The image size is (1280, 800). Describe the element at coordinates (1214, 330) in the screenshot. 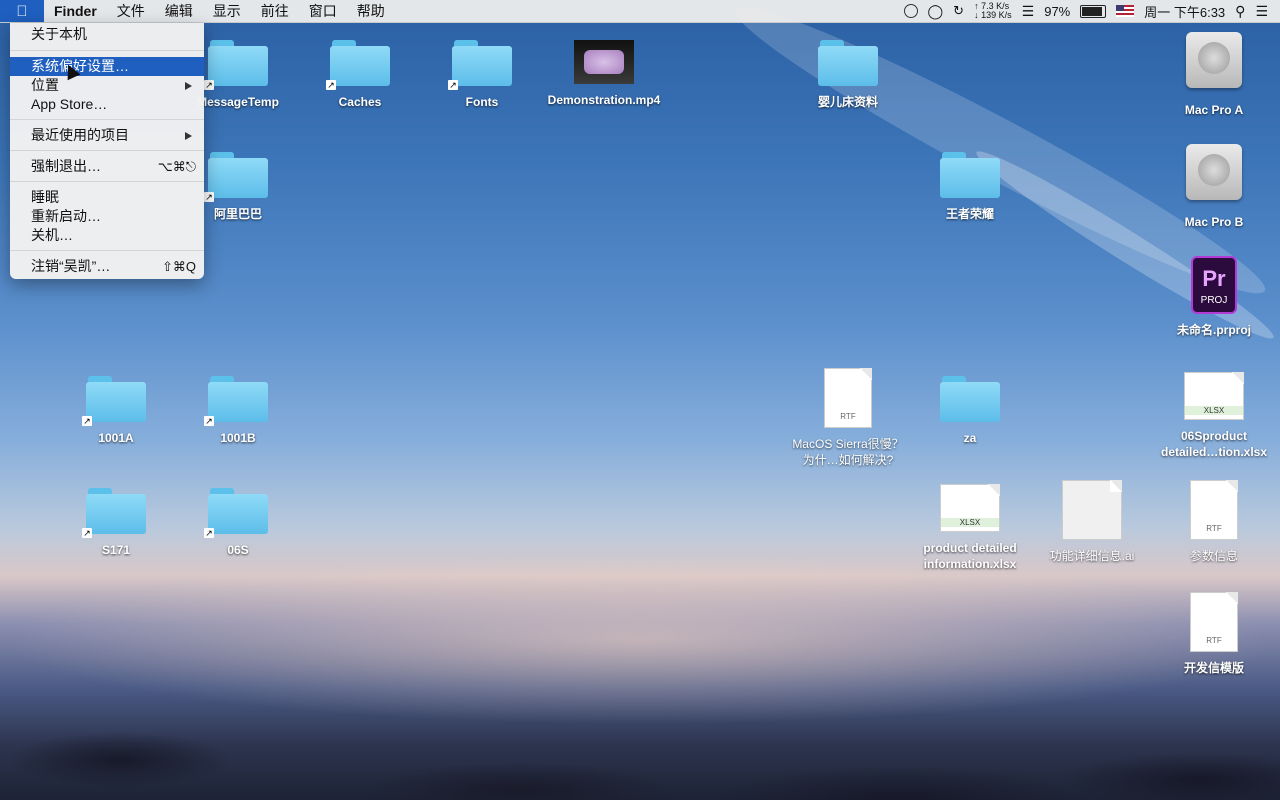

I see `icon-label: 未命名.prproj` at that location.